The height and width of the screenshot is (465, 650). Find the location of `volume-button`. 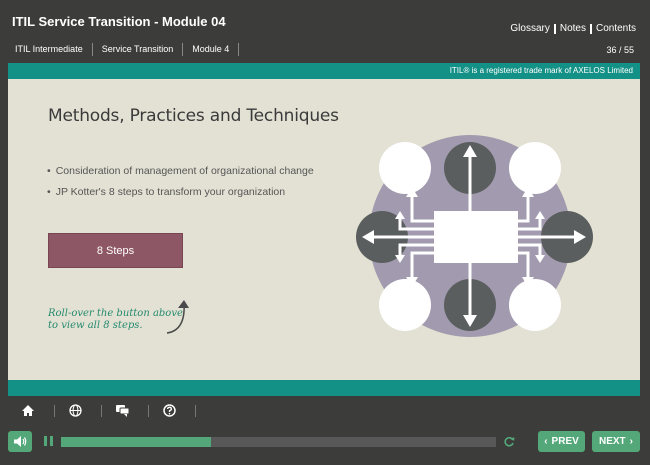

volume-button is located at coordinates (20, 441).